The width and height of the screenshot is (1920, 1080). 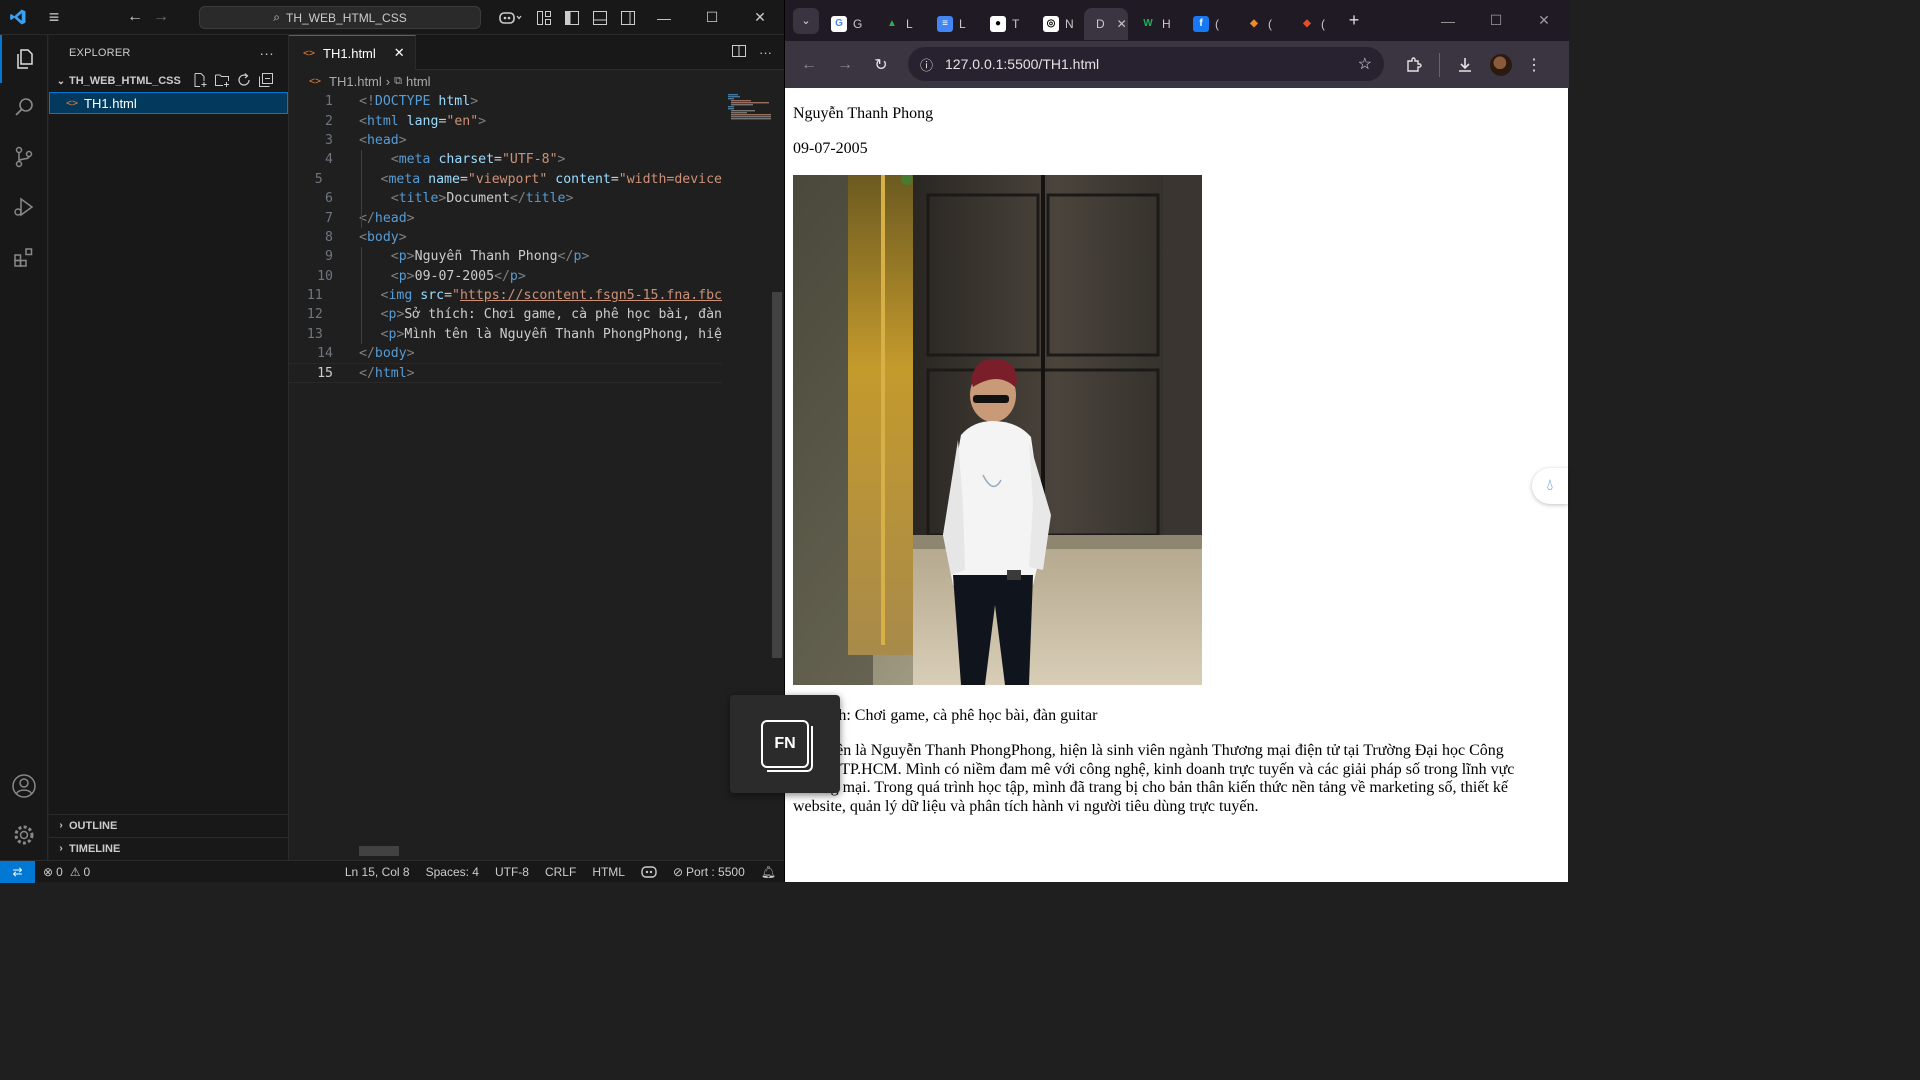 What do you see at coordinates (1550, 486) in the screenshot?
I see `floating-assistant-icon: 💧︎` at bounding box center [1550, 486].